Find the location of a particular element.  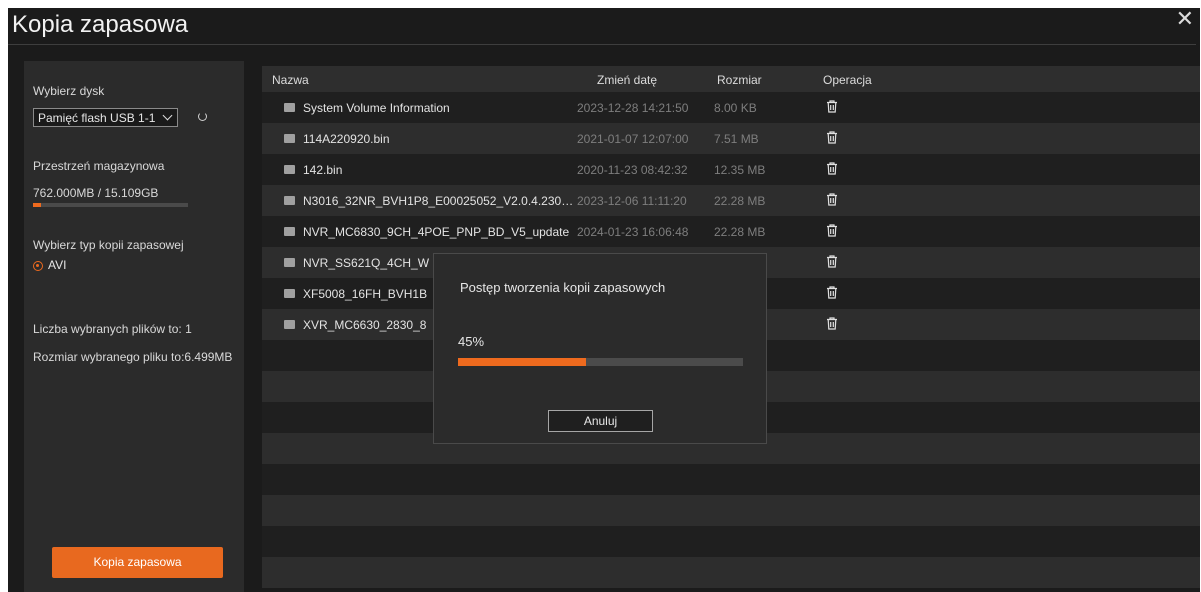

selected-size: Rozmiar wybranego pliku to:6.499MB is located at coordinates (133, 357).